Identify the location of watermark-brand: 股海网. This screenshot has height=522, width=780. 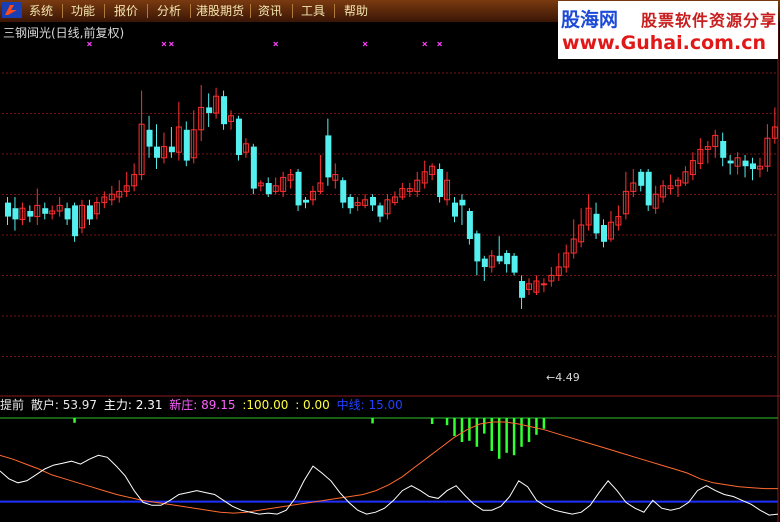
(590, 20).